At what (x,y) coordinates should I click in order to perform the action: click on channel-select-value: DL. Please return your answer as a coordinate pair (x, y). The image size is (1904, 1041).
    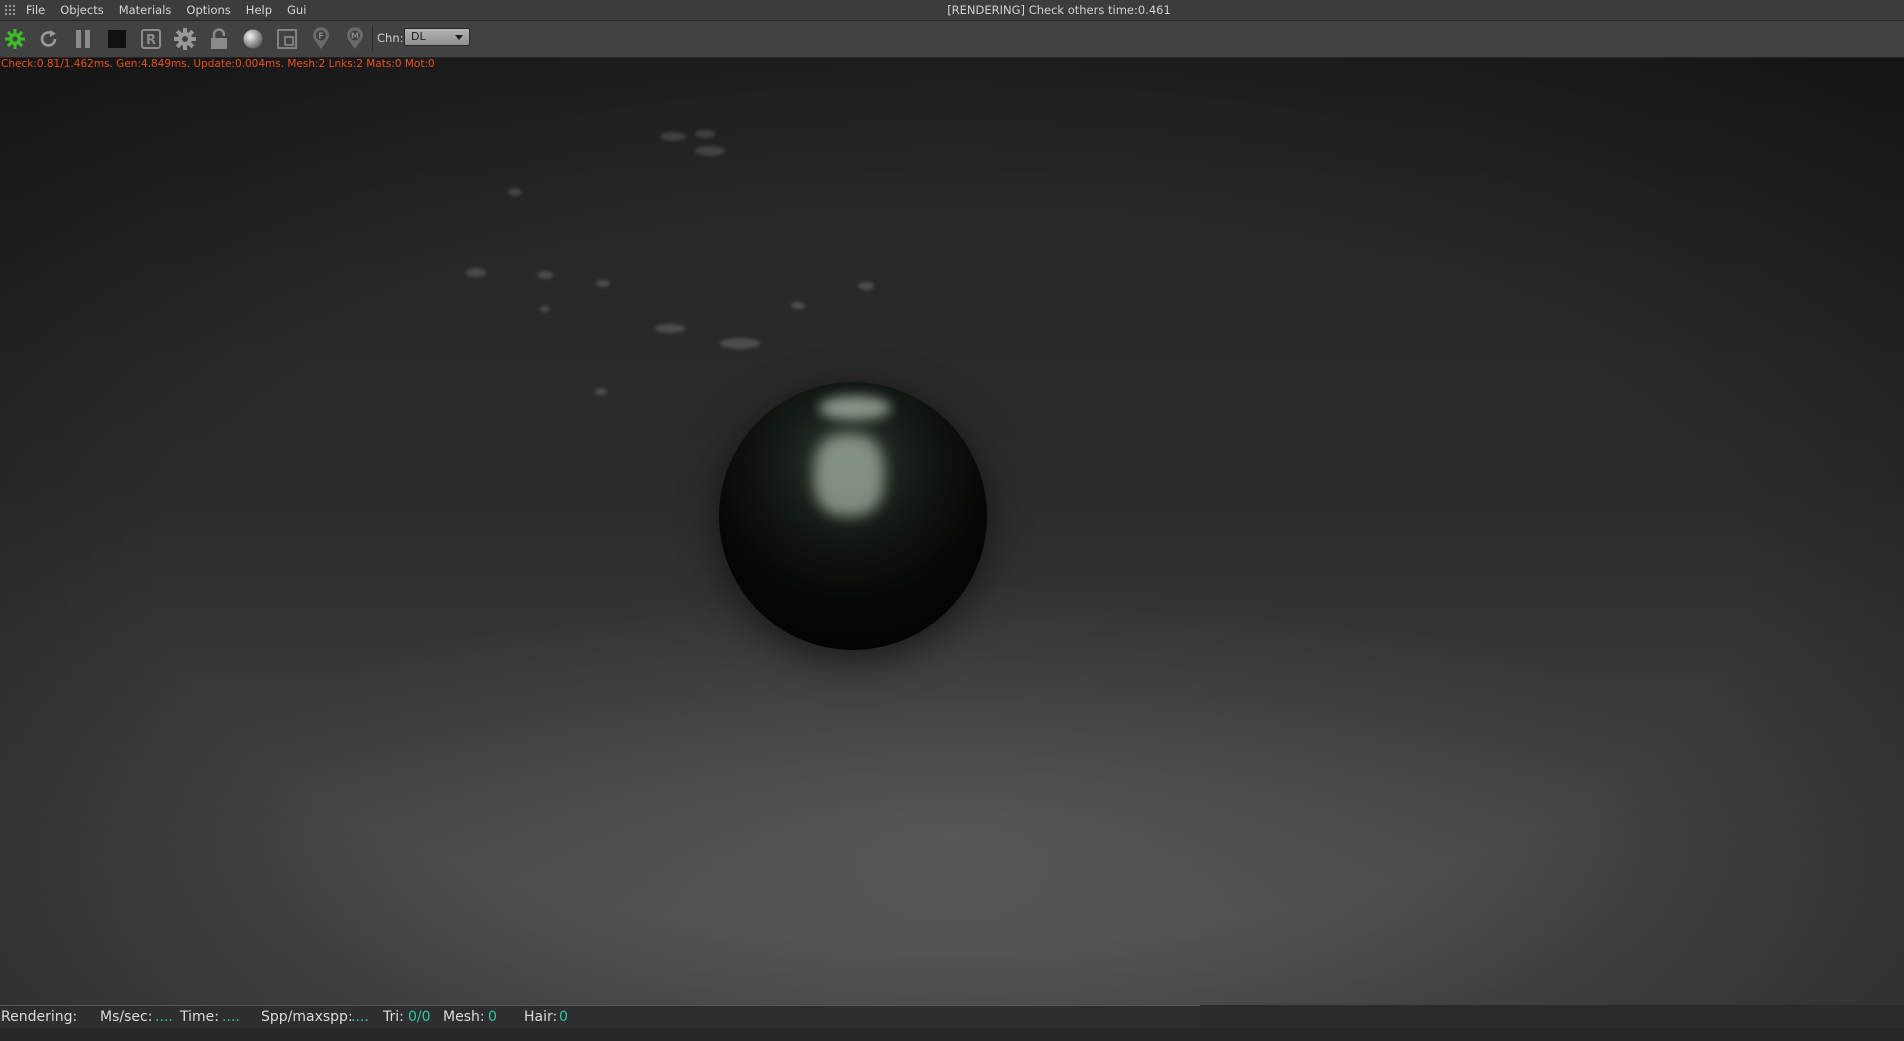
    Looking at the image, I should click on (418, 36).